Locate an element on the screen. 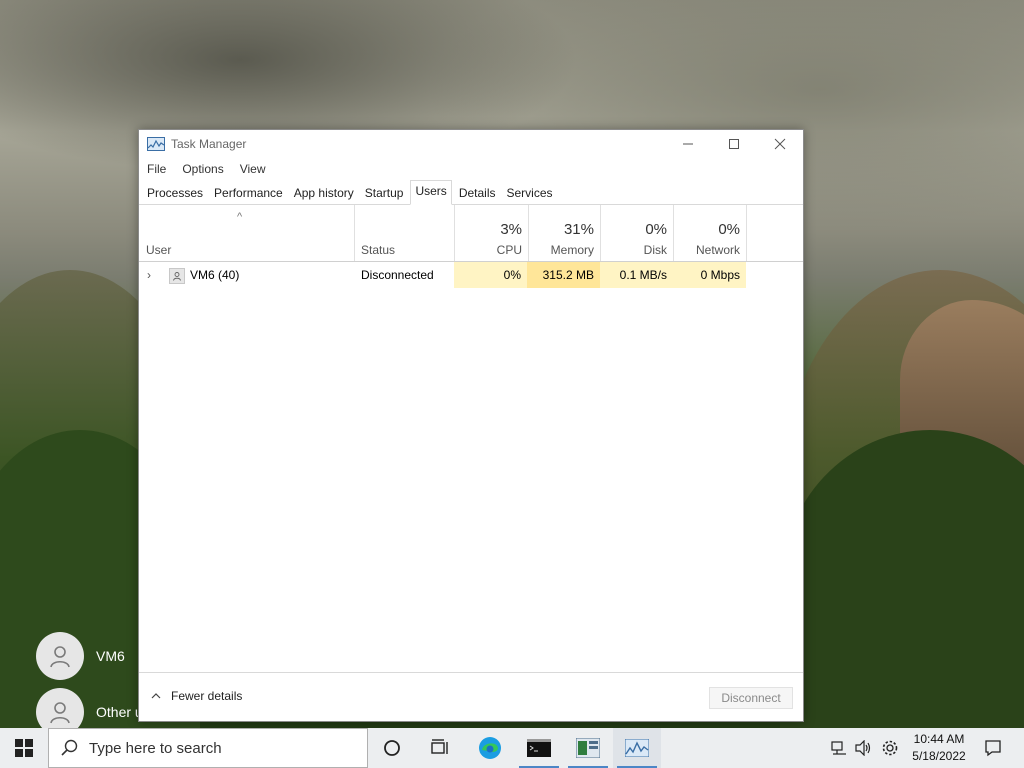 The image size is (1024, 768). start-button is located at coordinates (24, 748).